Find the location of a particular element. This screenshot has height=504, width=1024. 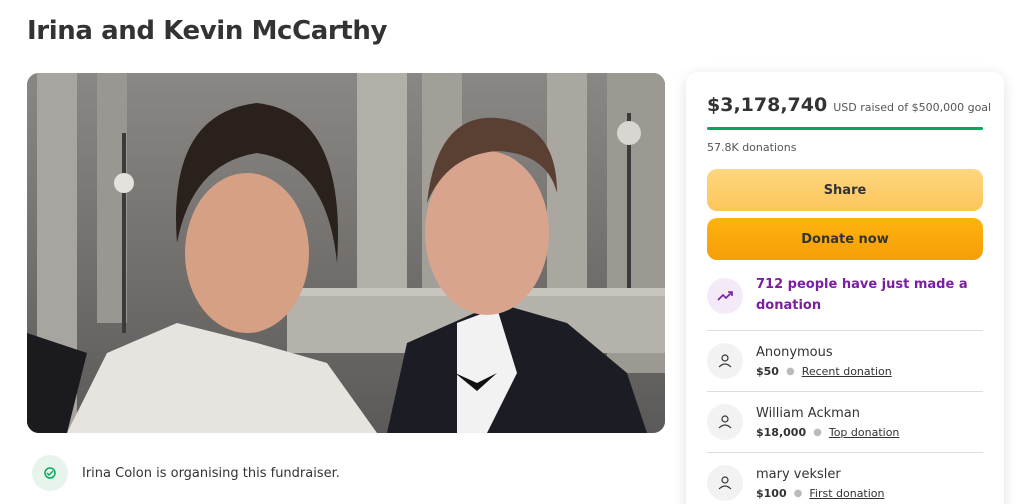

donor-name: Anonymous is located at coordinates (794, 352).